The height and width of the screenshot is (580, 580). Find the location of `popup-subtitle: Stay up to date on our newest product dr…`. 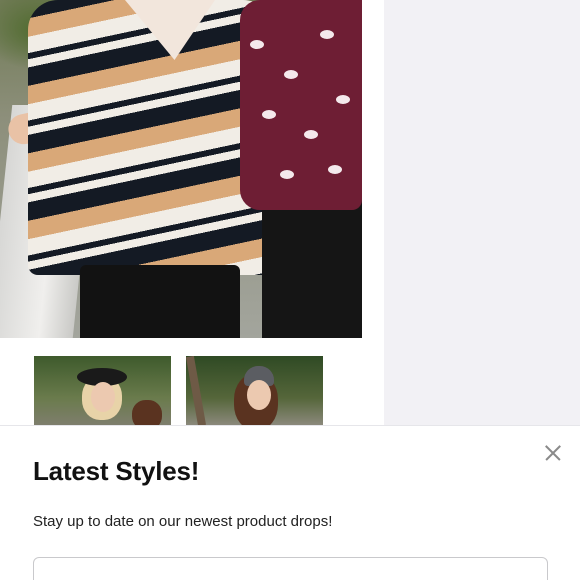

popup-subtitle: Stay up to date on our newest product dr… is located at coordinates (183, 521).